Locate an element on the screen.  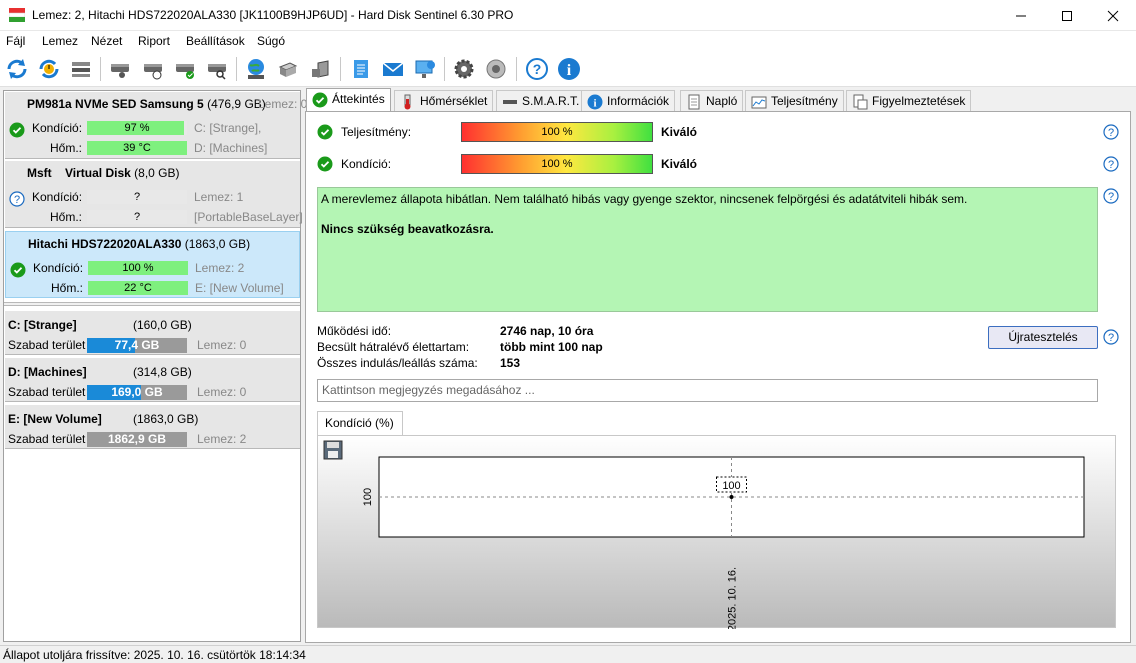
menu-settings: Beállítások is located at coordinates (215, 41).